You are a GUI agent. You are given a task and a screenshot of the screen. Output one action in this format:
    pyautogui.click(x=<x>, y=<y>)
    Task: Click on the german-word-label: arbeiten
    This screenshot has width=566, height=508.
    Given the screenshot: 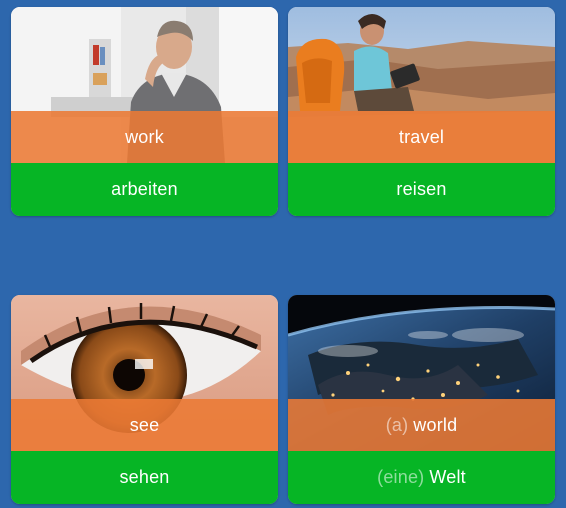 What is the action you would take?
    pyautogui.click(x=144, y=189)
    